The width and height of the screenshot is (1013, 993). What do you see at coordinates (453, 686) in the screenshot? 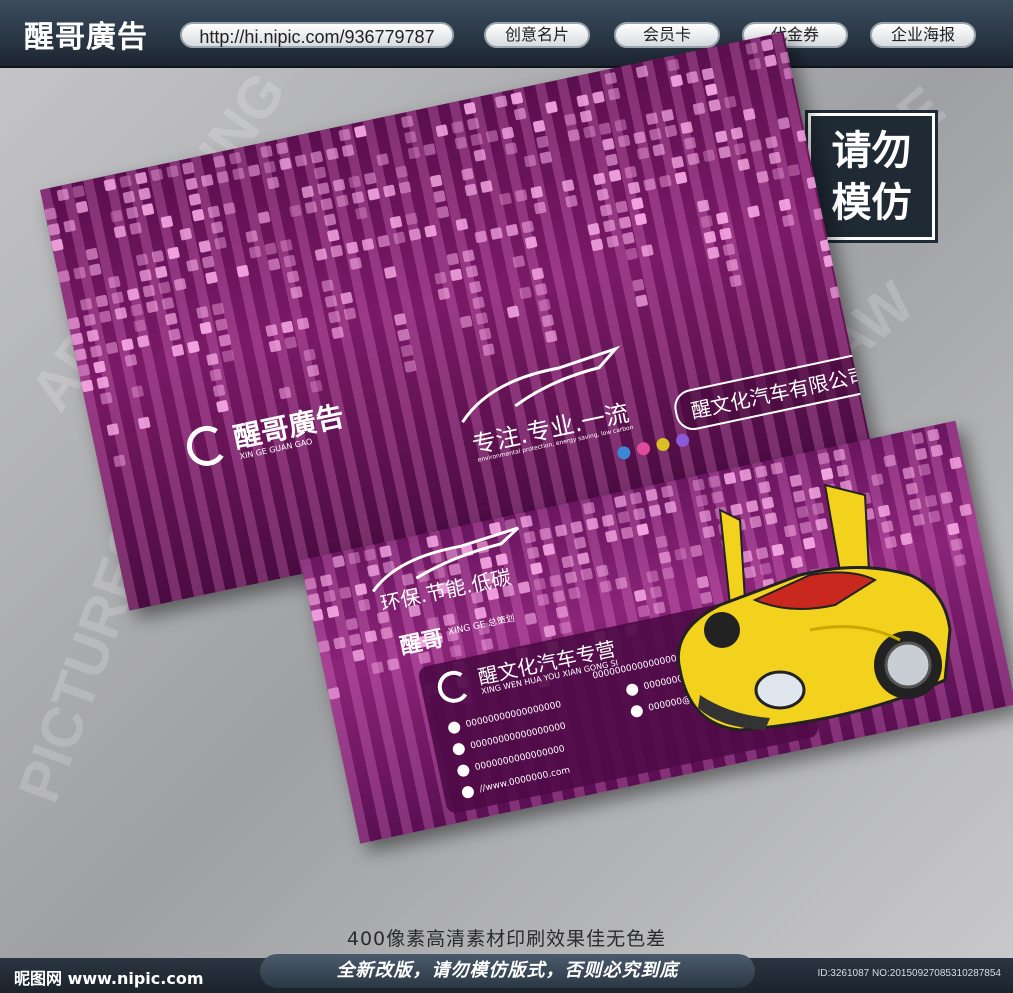
I see `company-logo-icon` at bounding box center [453, 686].